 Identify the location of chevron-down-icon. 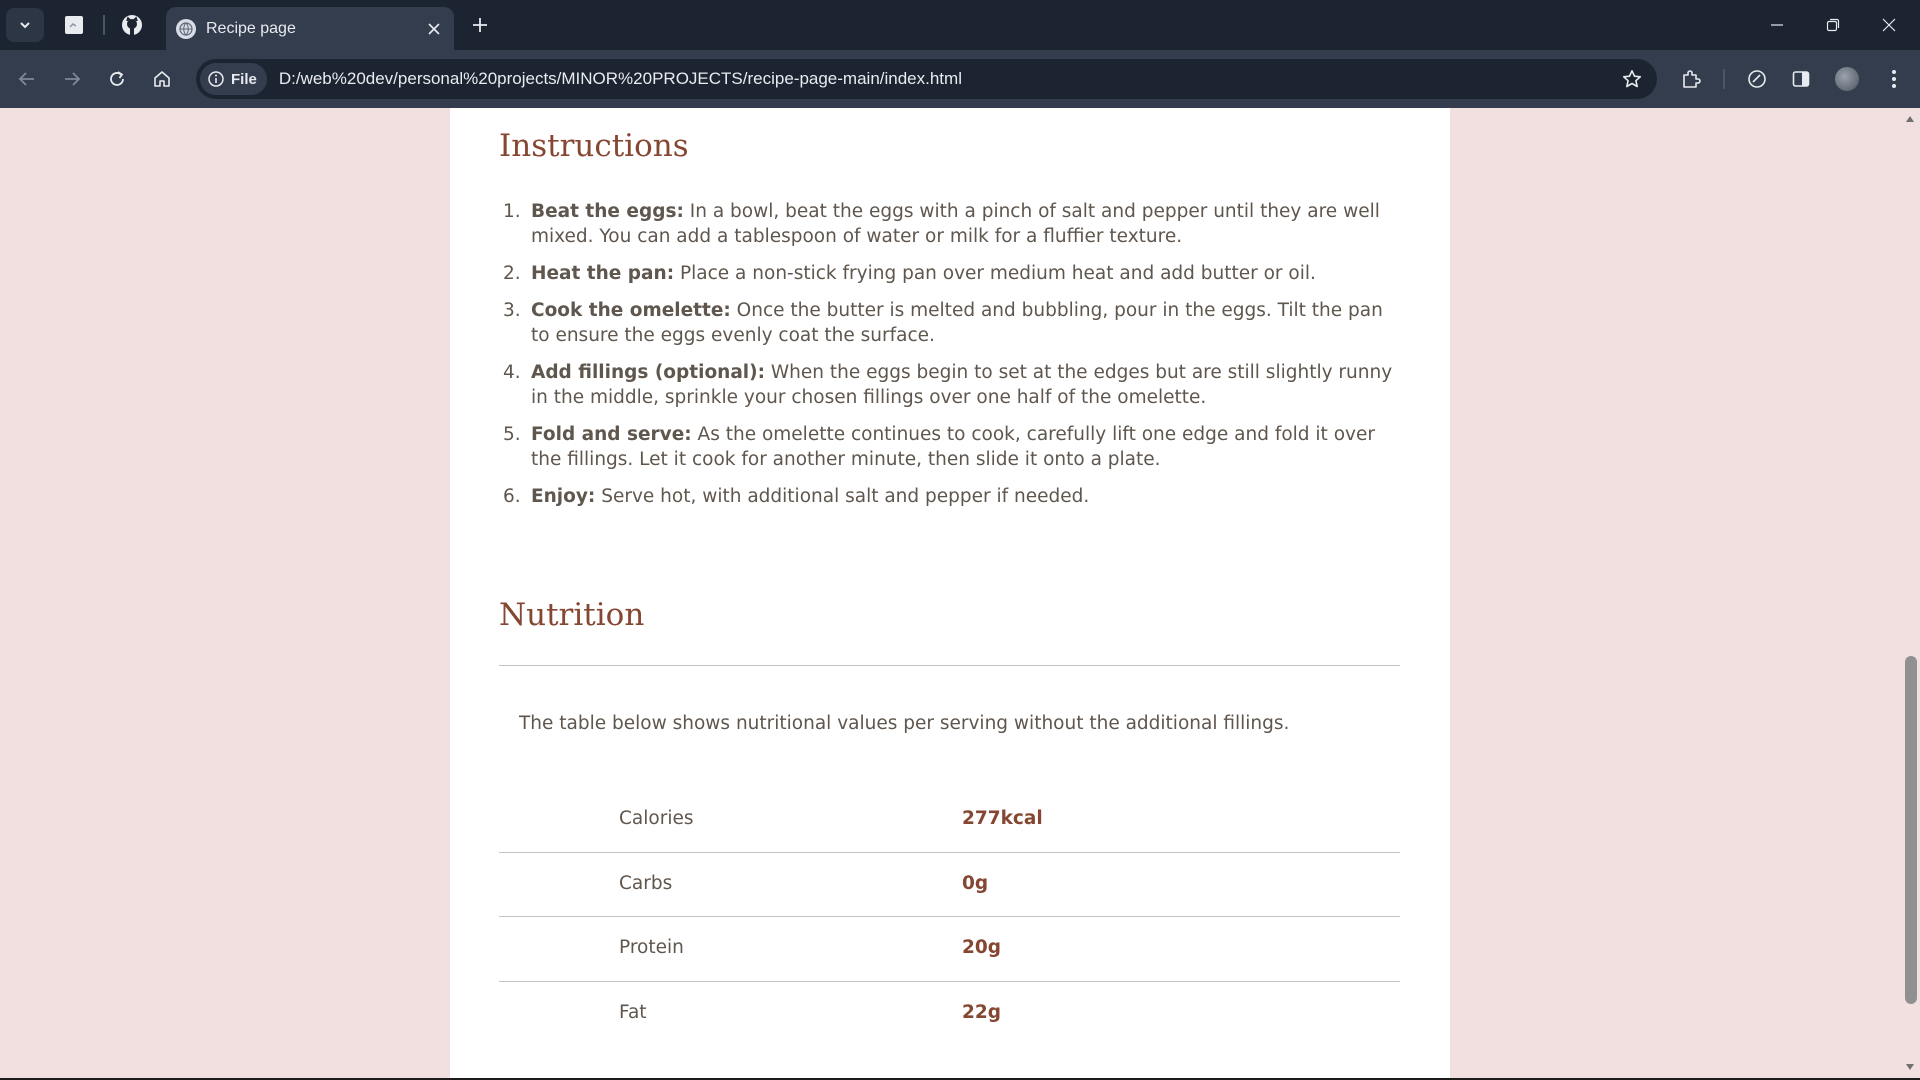
(25, 25).